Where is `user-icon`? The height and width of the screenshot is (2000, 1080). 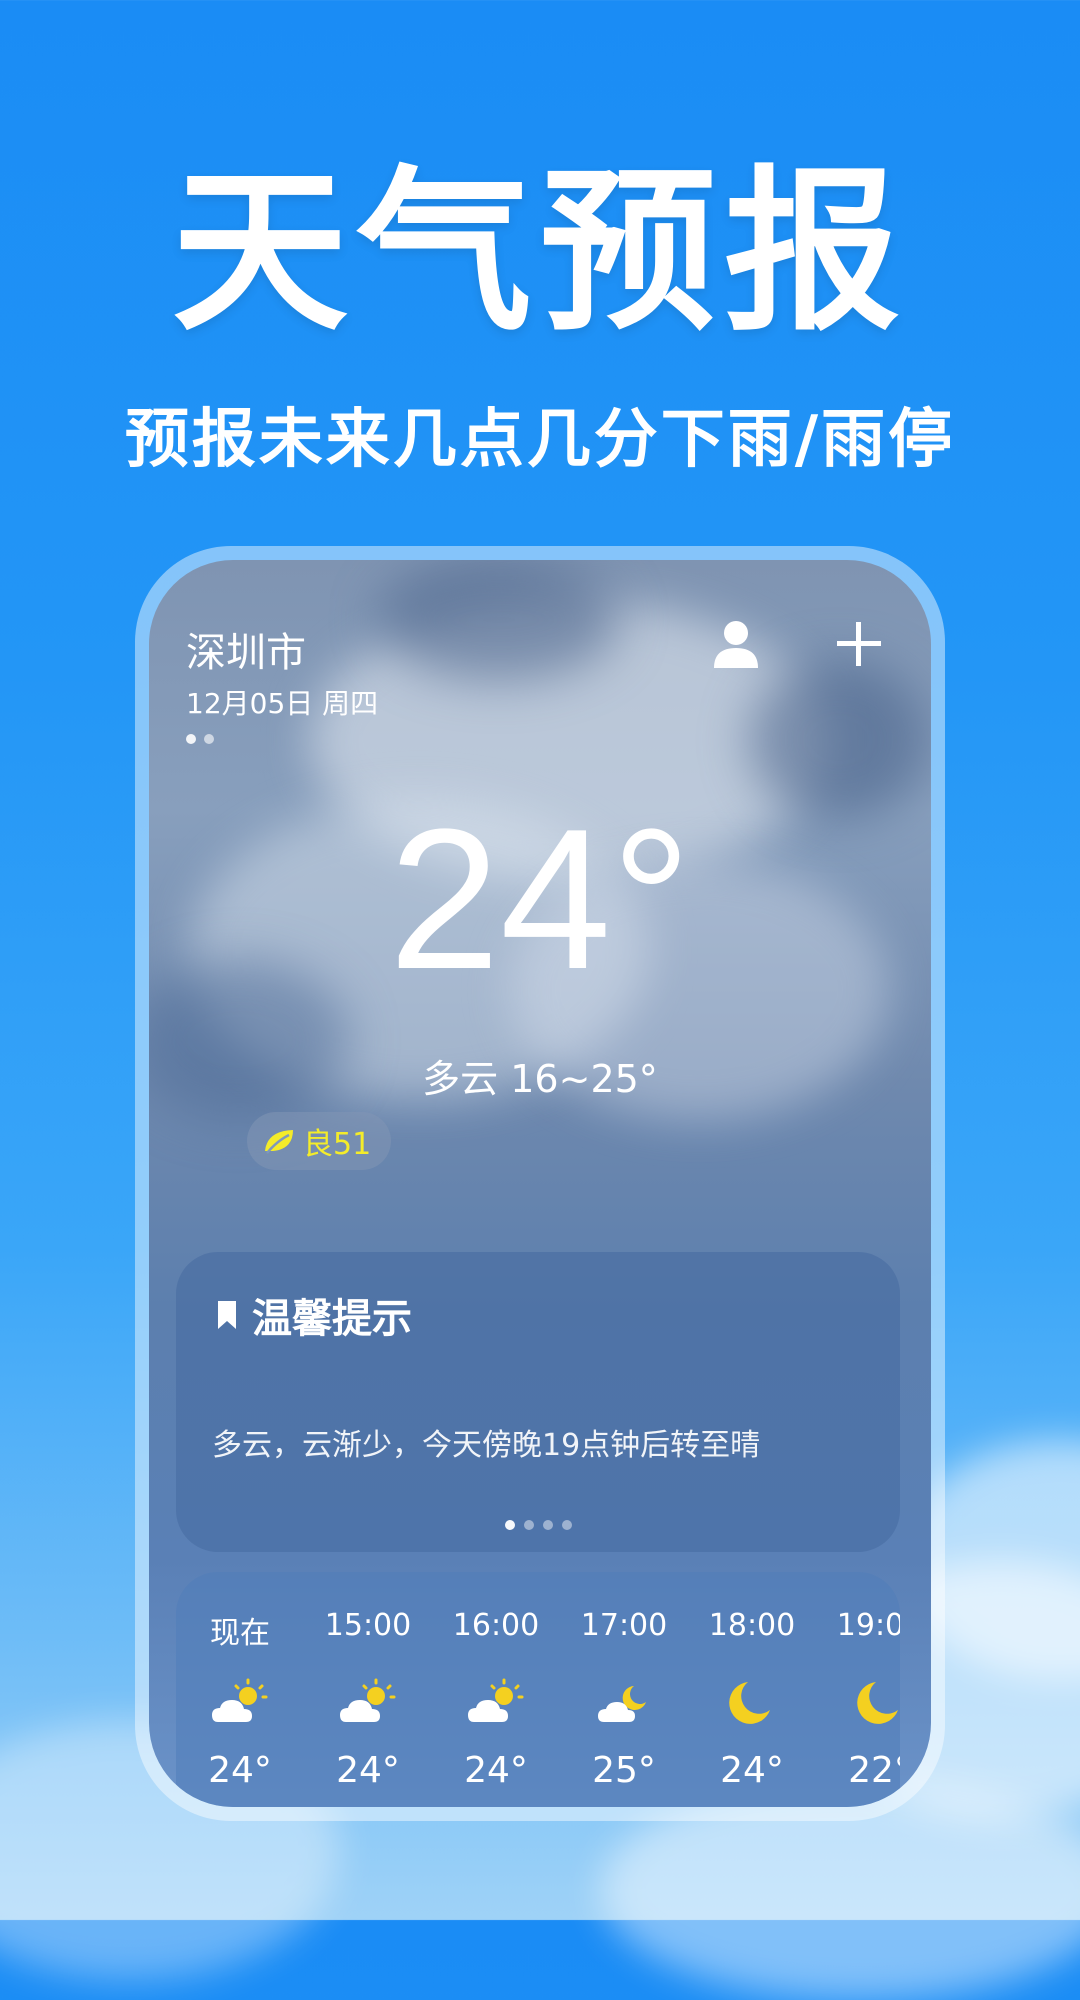
user-icon is located at coordinates (736, 644).